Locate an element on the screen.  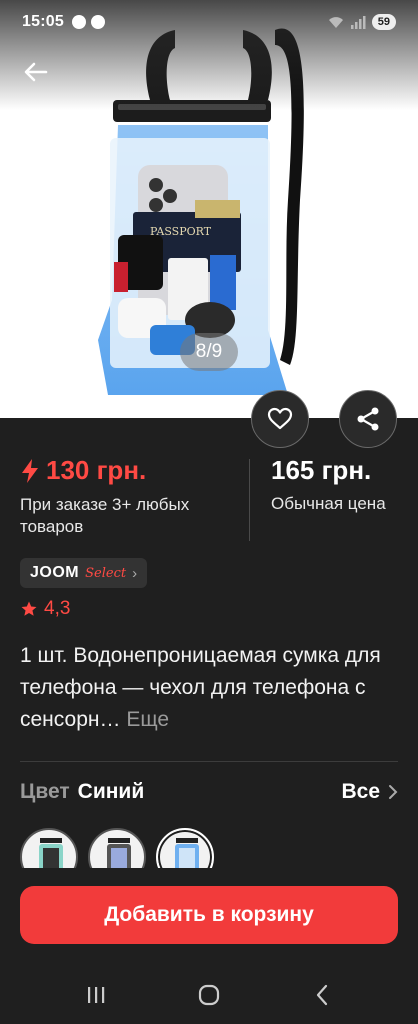
all-colors-link: Все is located at coordinates (369, 792).